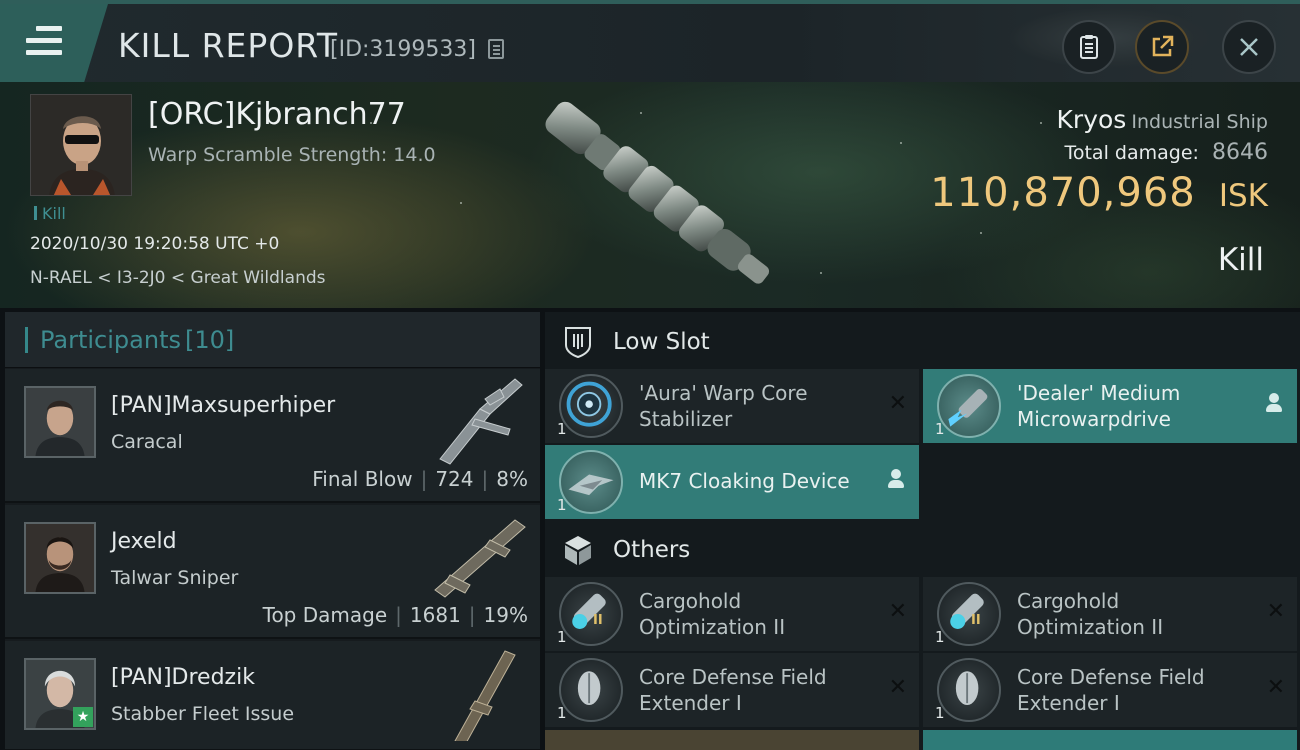  Describe the element at coordinates (1131, 153) in the screenshot. I see `total-damage-label: Total damage:` at that location.